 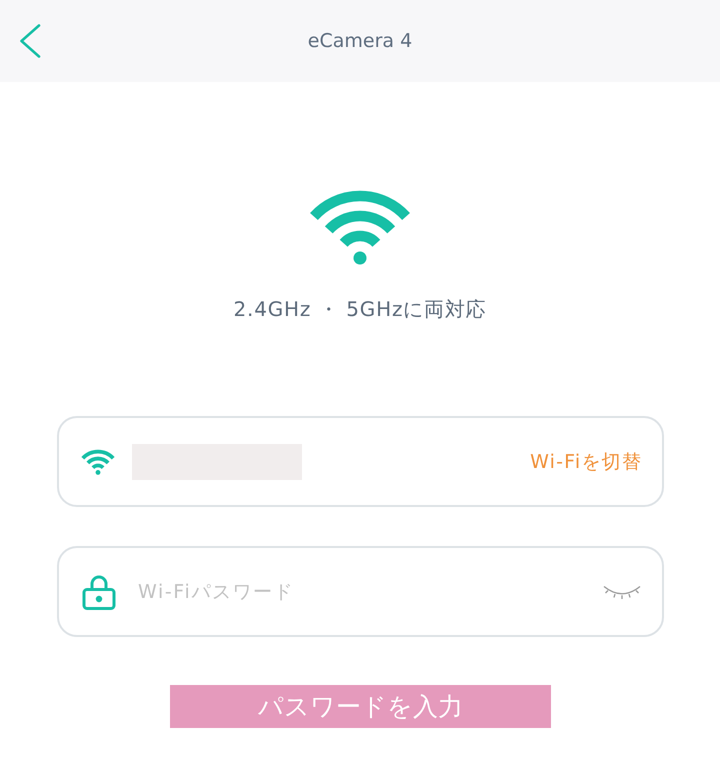 I want to click on chevron-left-icon, so click(x=30, y=41).